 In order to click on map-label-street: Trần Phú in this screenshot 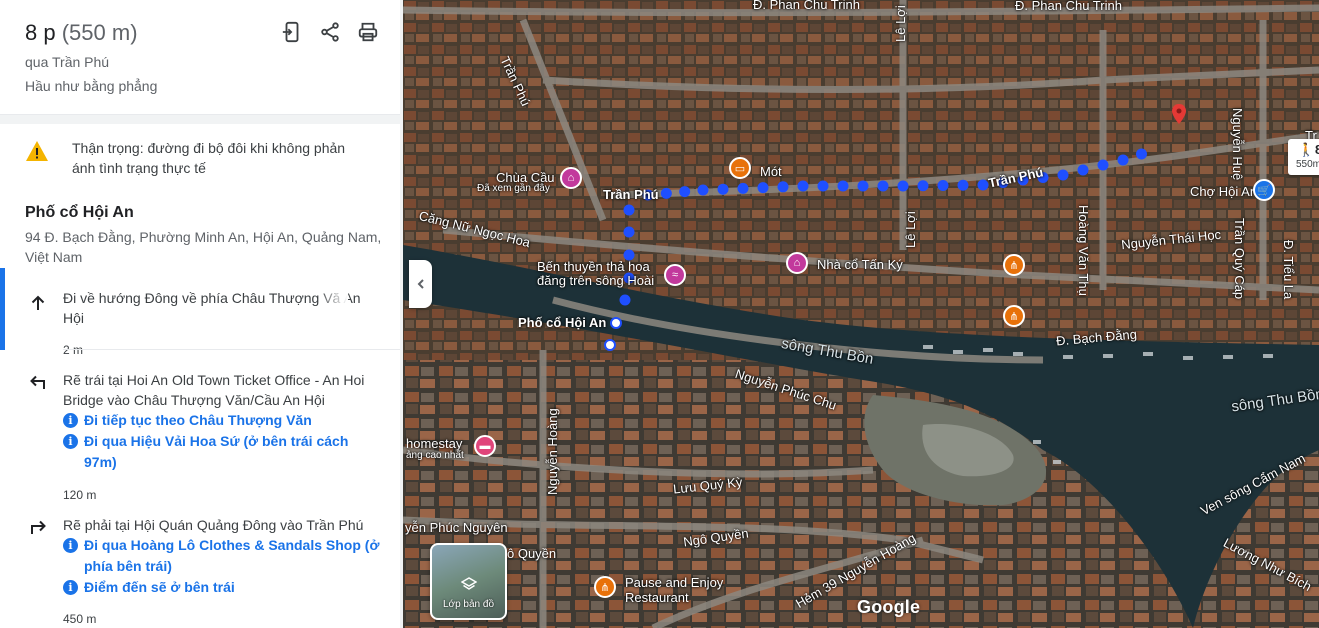, I will do `click(631, 194)`.